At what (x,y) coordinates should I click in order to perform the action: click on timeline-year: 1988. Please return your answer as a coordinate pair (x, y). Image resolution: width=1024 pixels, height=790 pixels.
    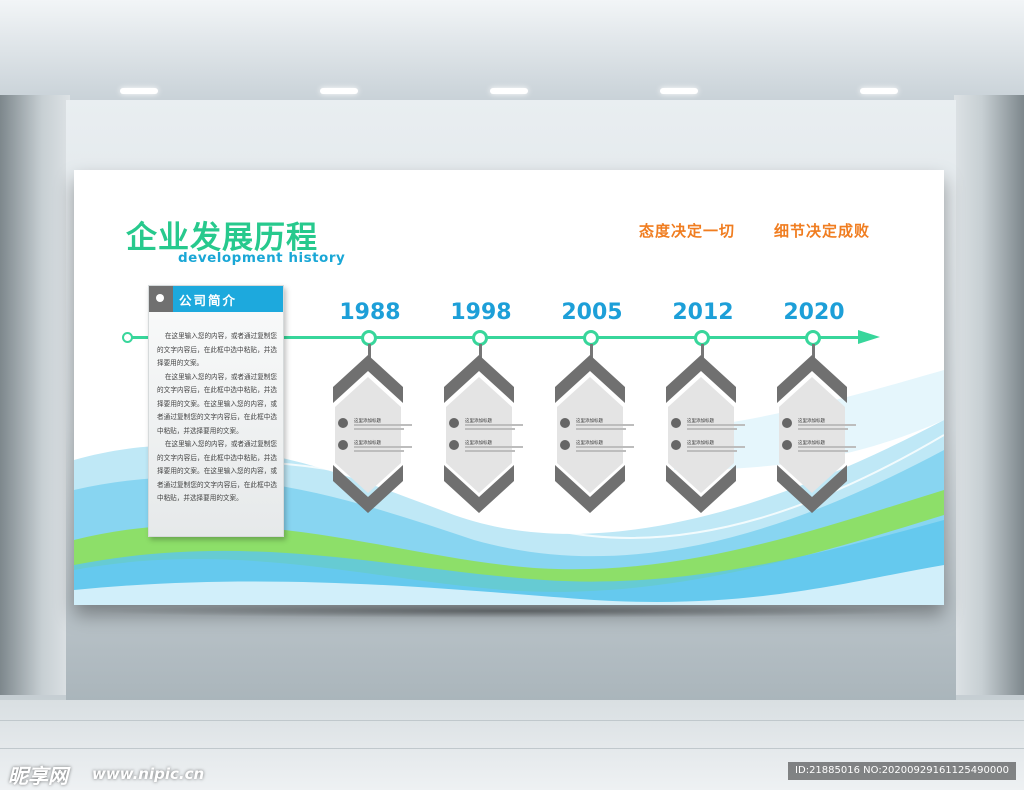
    Looking at the image, I should click on (370, 312).